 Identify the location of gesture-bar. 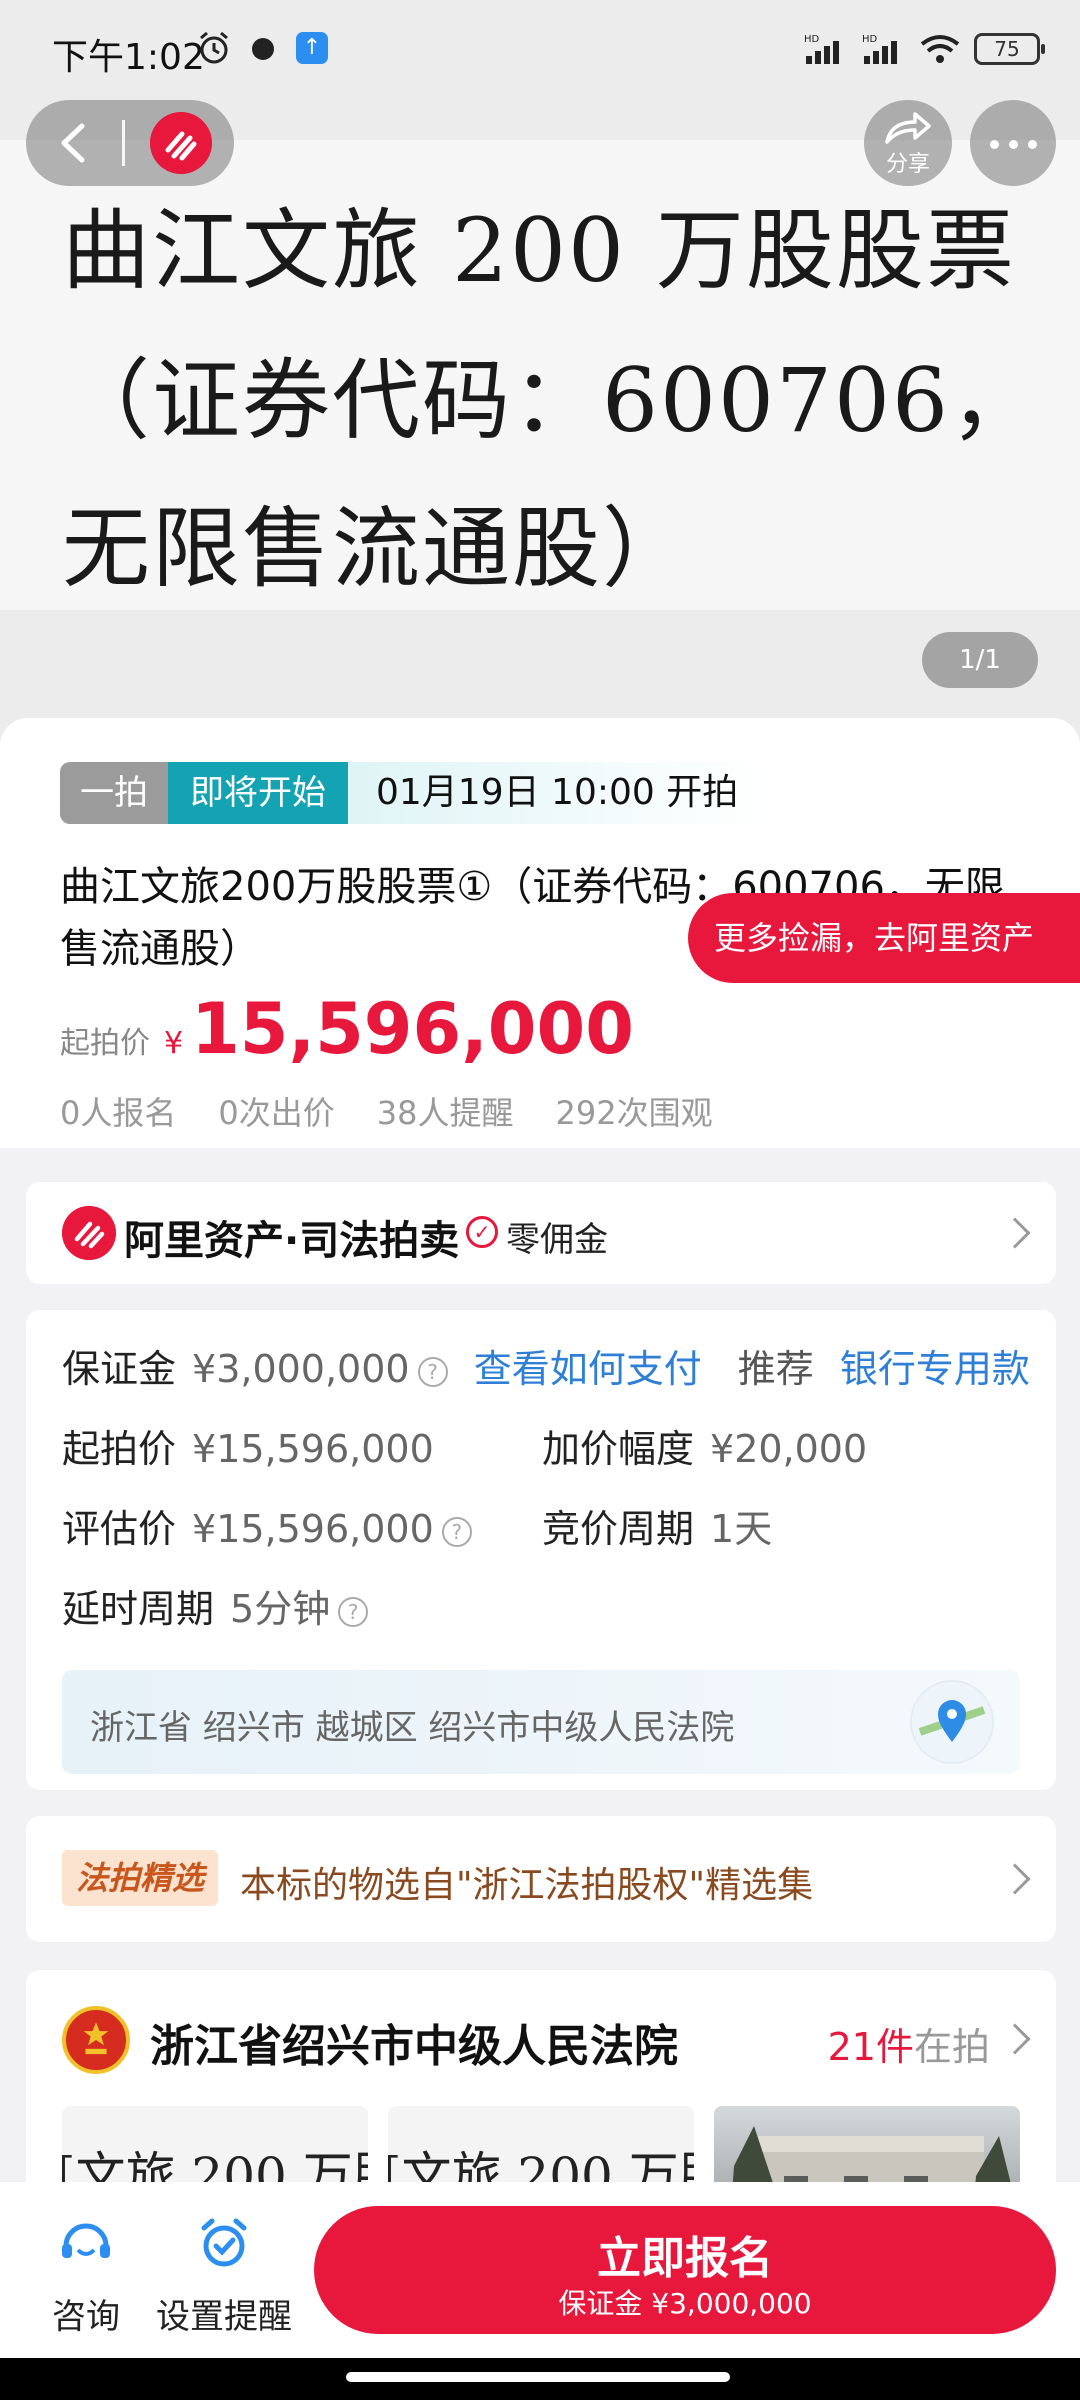
(540, 2379).